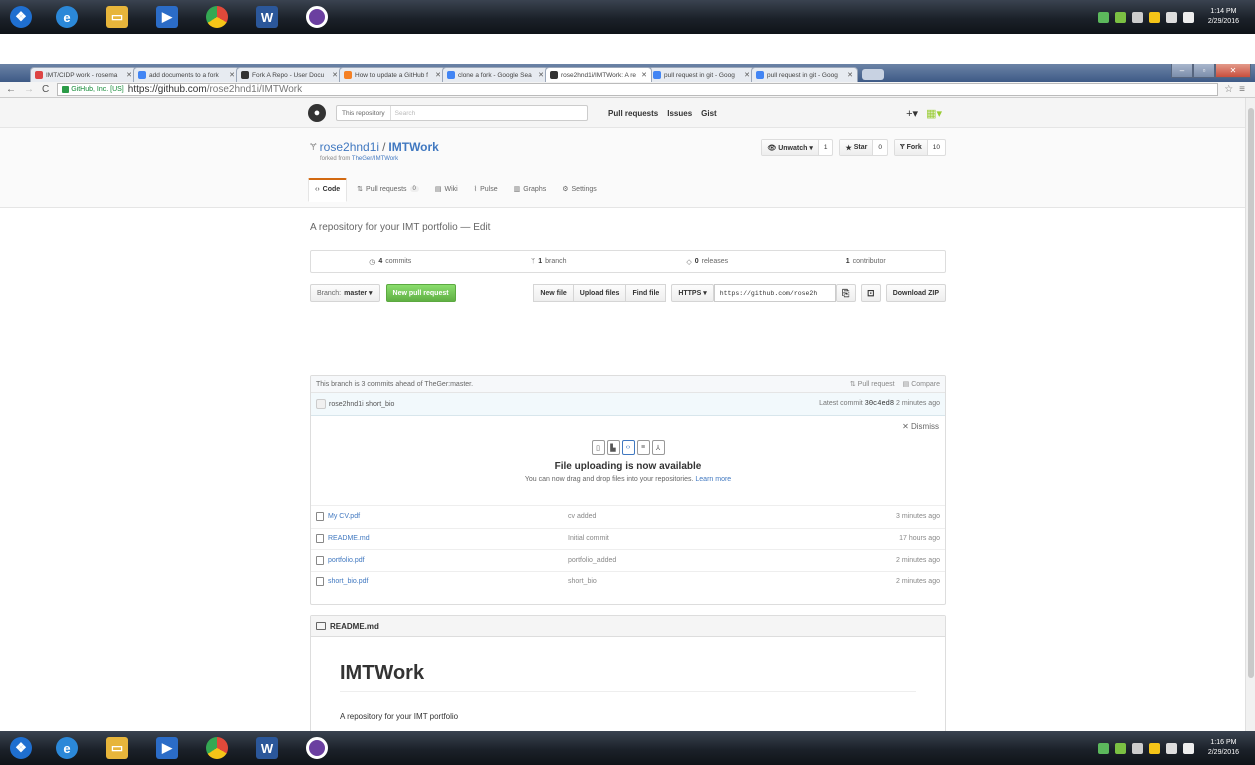 The height and width of the screenshot is (765, 1255). Describe the element at coordinates (934, 113) in the screenshot. I see `user-avatar: ▦▾` at that location.